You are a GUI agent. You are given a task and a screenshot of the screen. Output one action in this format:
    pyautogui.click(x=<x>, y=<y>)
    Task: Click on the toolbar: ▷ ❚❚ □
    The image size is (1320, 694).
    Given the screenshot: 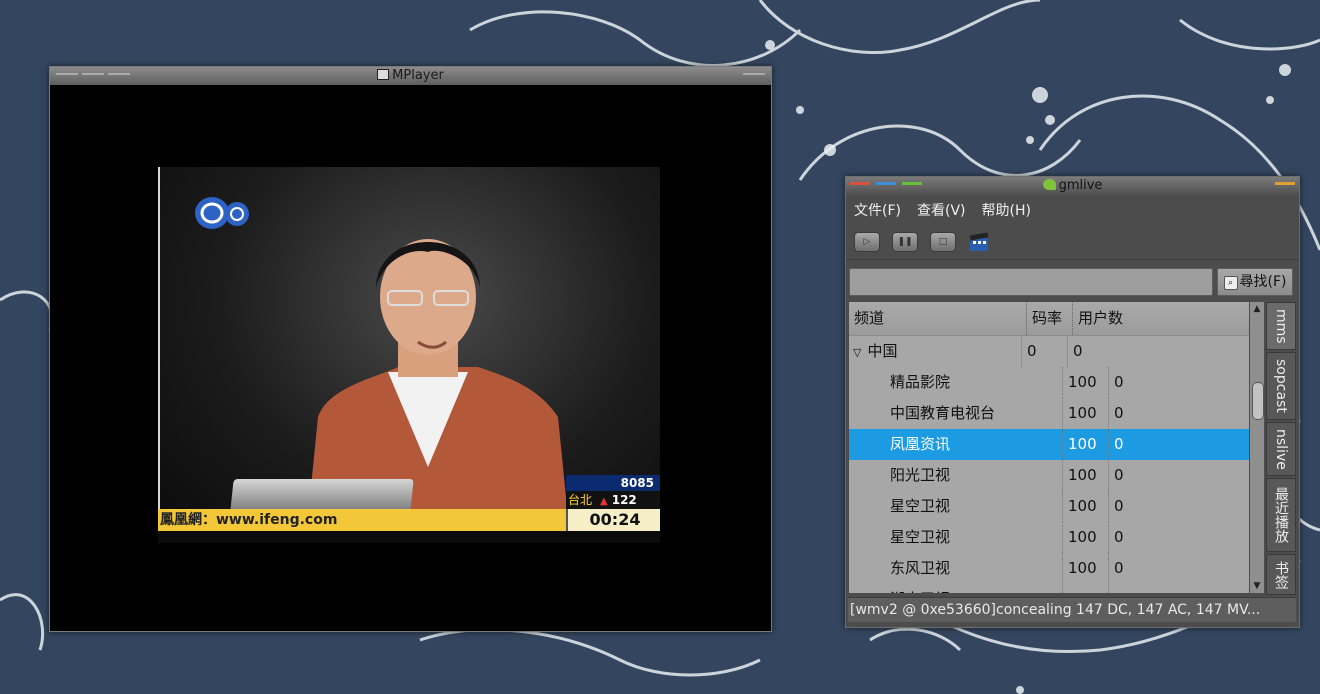 What is the action you would take?
    pyautogui.click(x=1072, y=242)
    